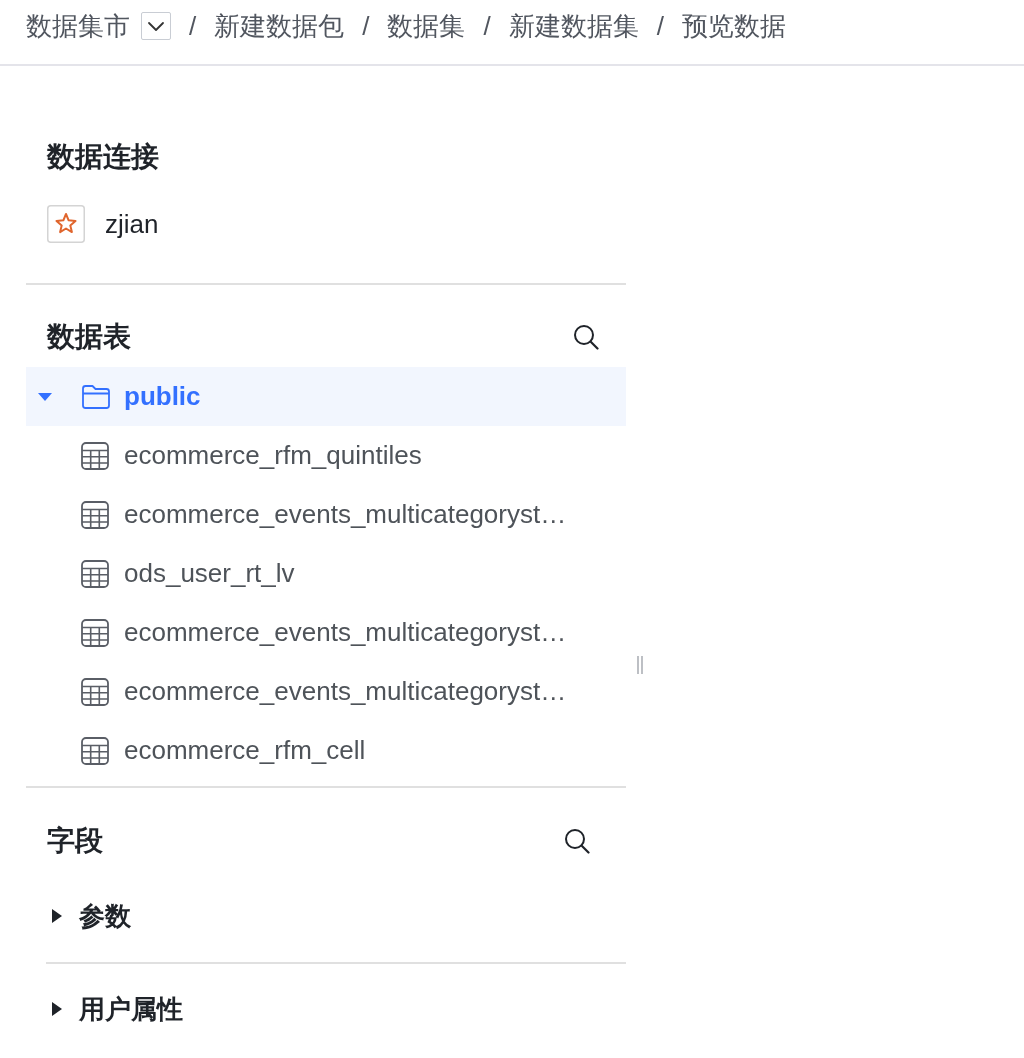 This screenshot has width=1024, height=1058. I want to click on breadcrumb-link: 预览数据, so click(733, 26).